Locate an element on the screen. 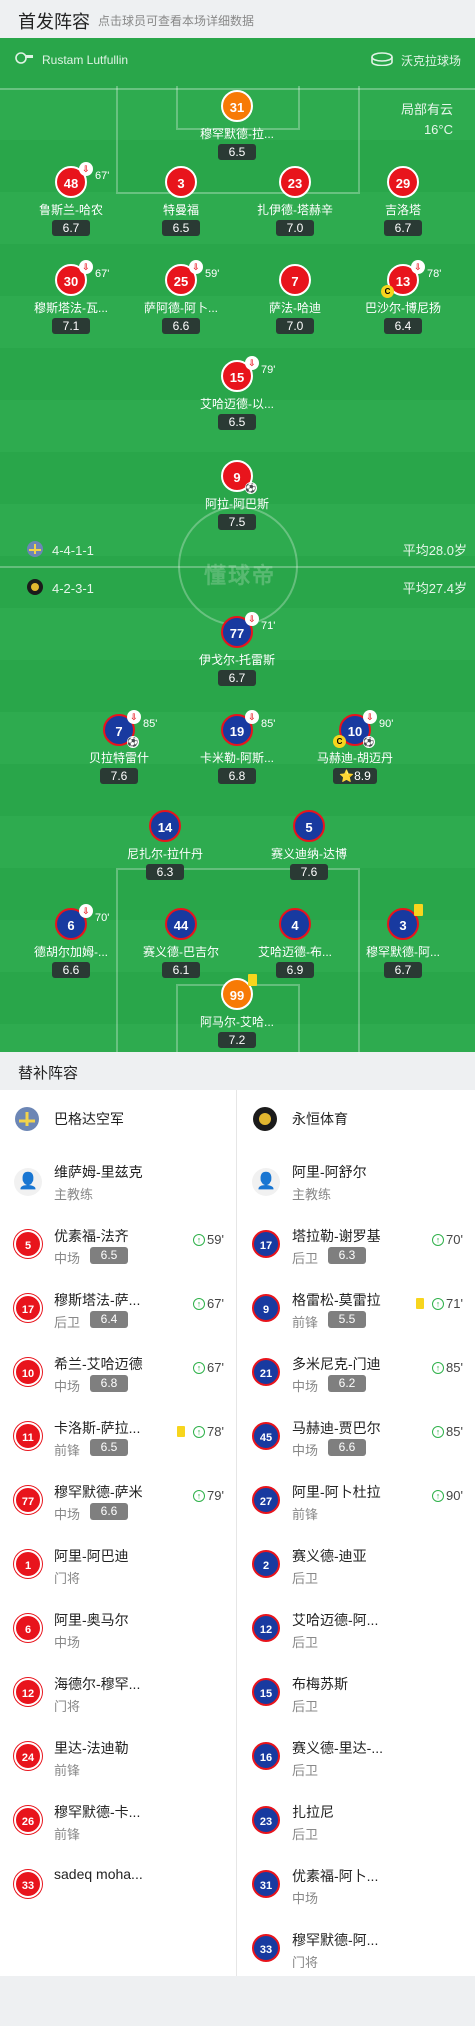 Image resolution: width=475 pixels, height=2026 pixels. sub-player-row: 16 赛义德-里达-... 后卫 is located at coordinates (356, 1756).